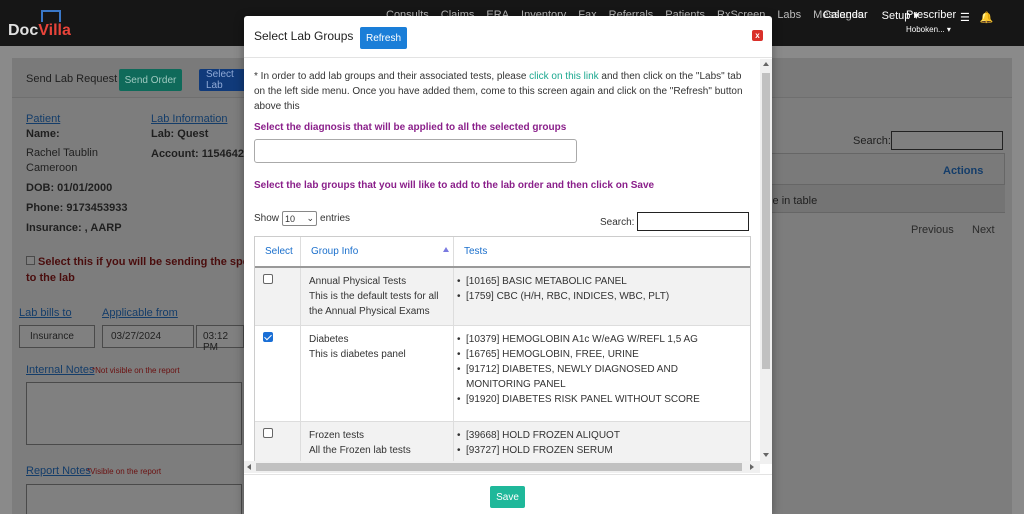 The height and width of the screenshot is (514, 1024). Describe the element at coordinates (947, 140) in the screenshot. I see `bg-search-input` at that location.